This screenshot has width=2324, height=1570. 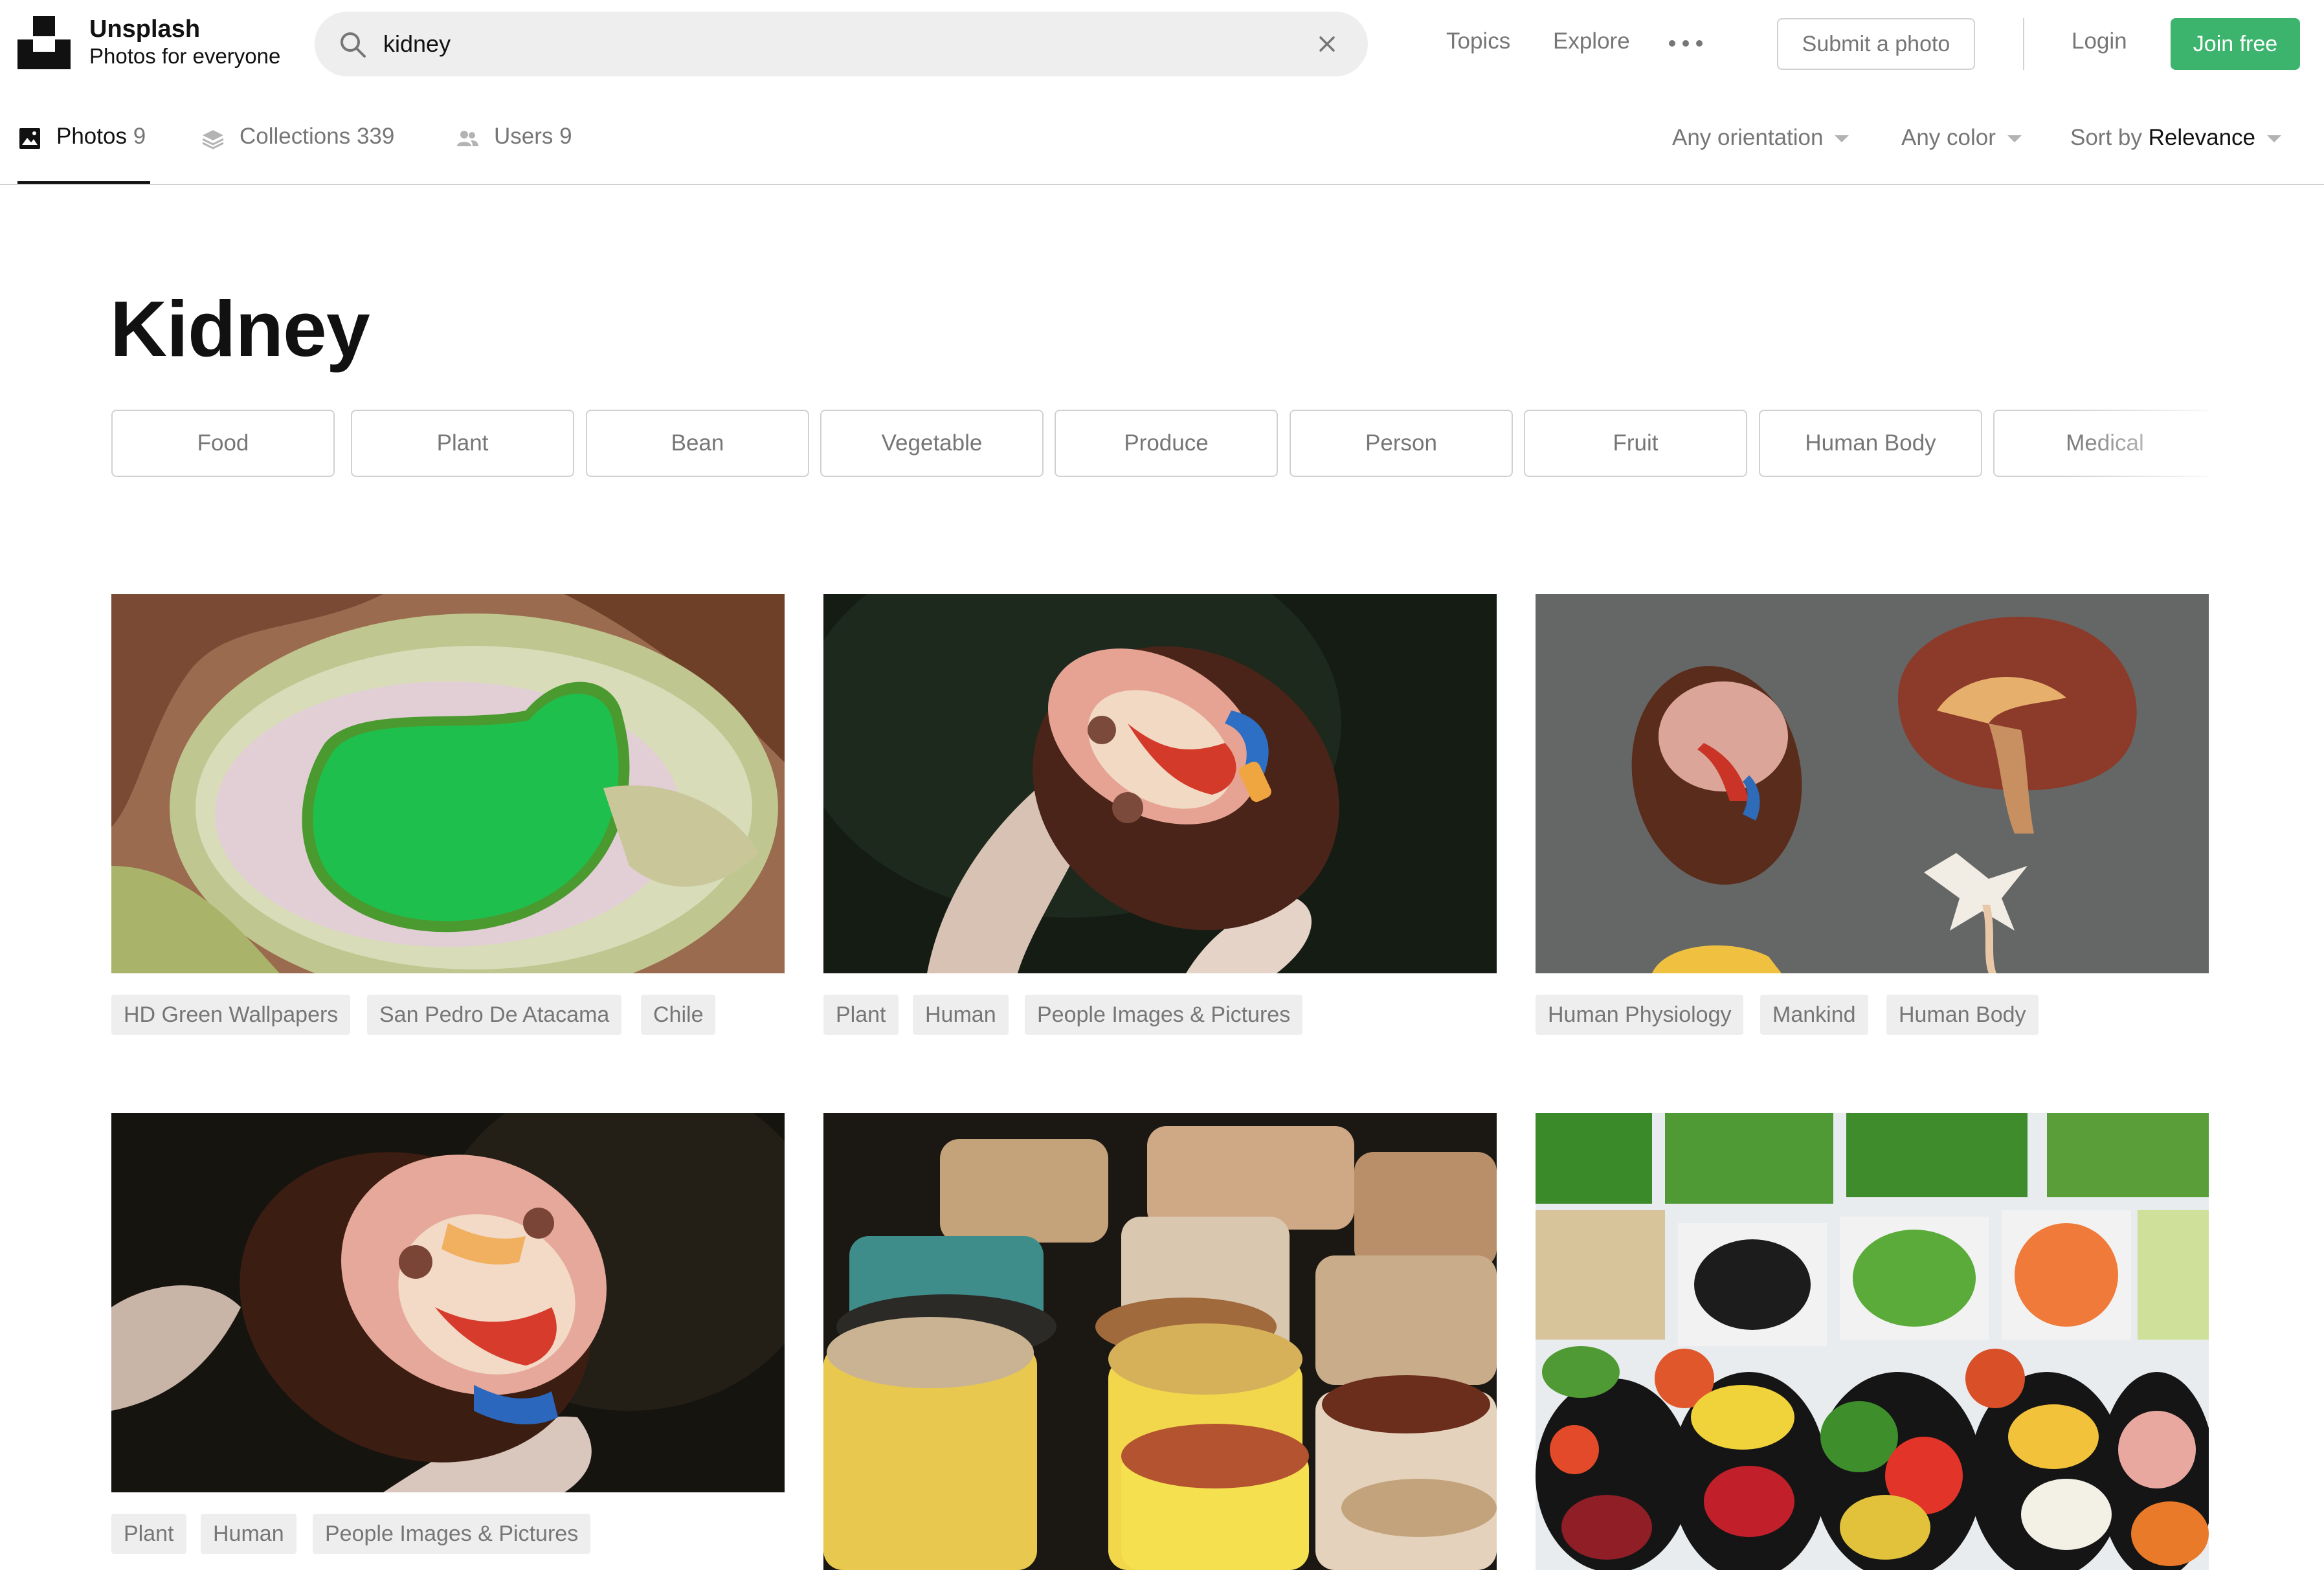 I want to click on photo-salad-bar, so click(x=1872, y=1341).